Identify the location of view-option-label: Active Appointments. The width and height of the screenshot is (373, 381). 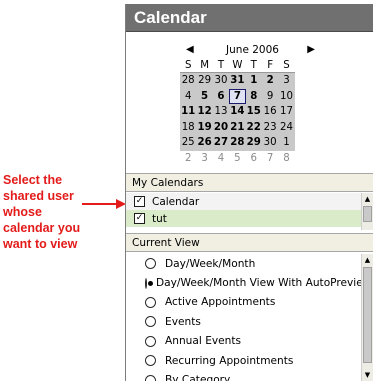
(220, 302).